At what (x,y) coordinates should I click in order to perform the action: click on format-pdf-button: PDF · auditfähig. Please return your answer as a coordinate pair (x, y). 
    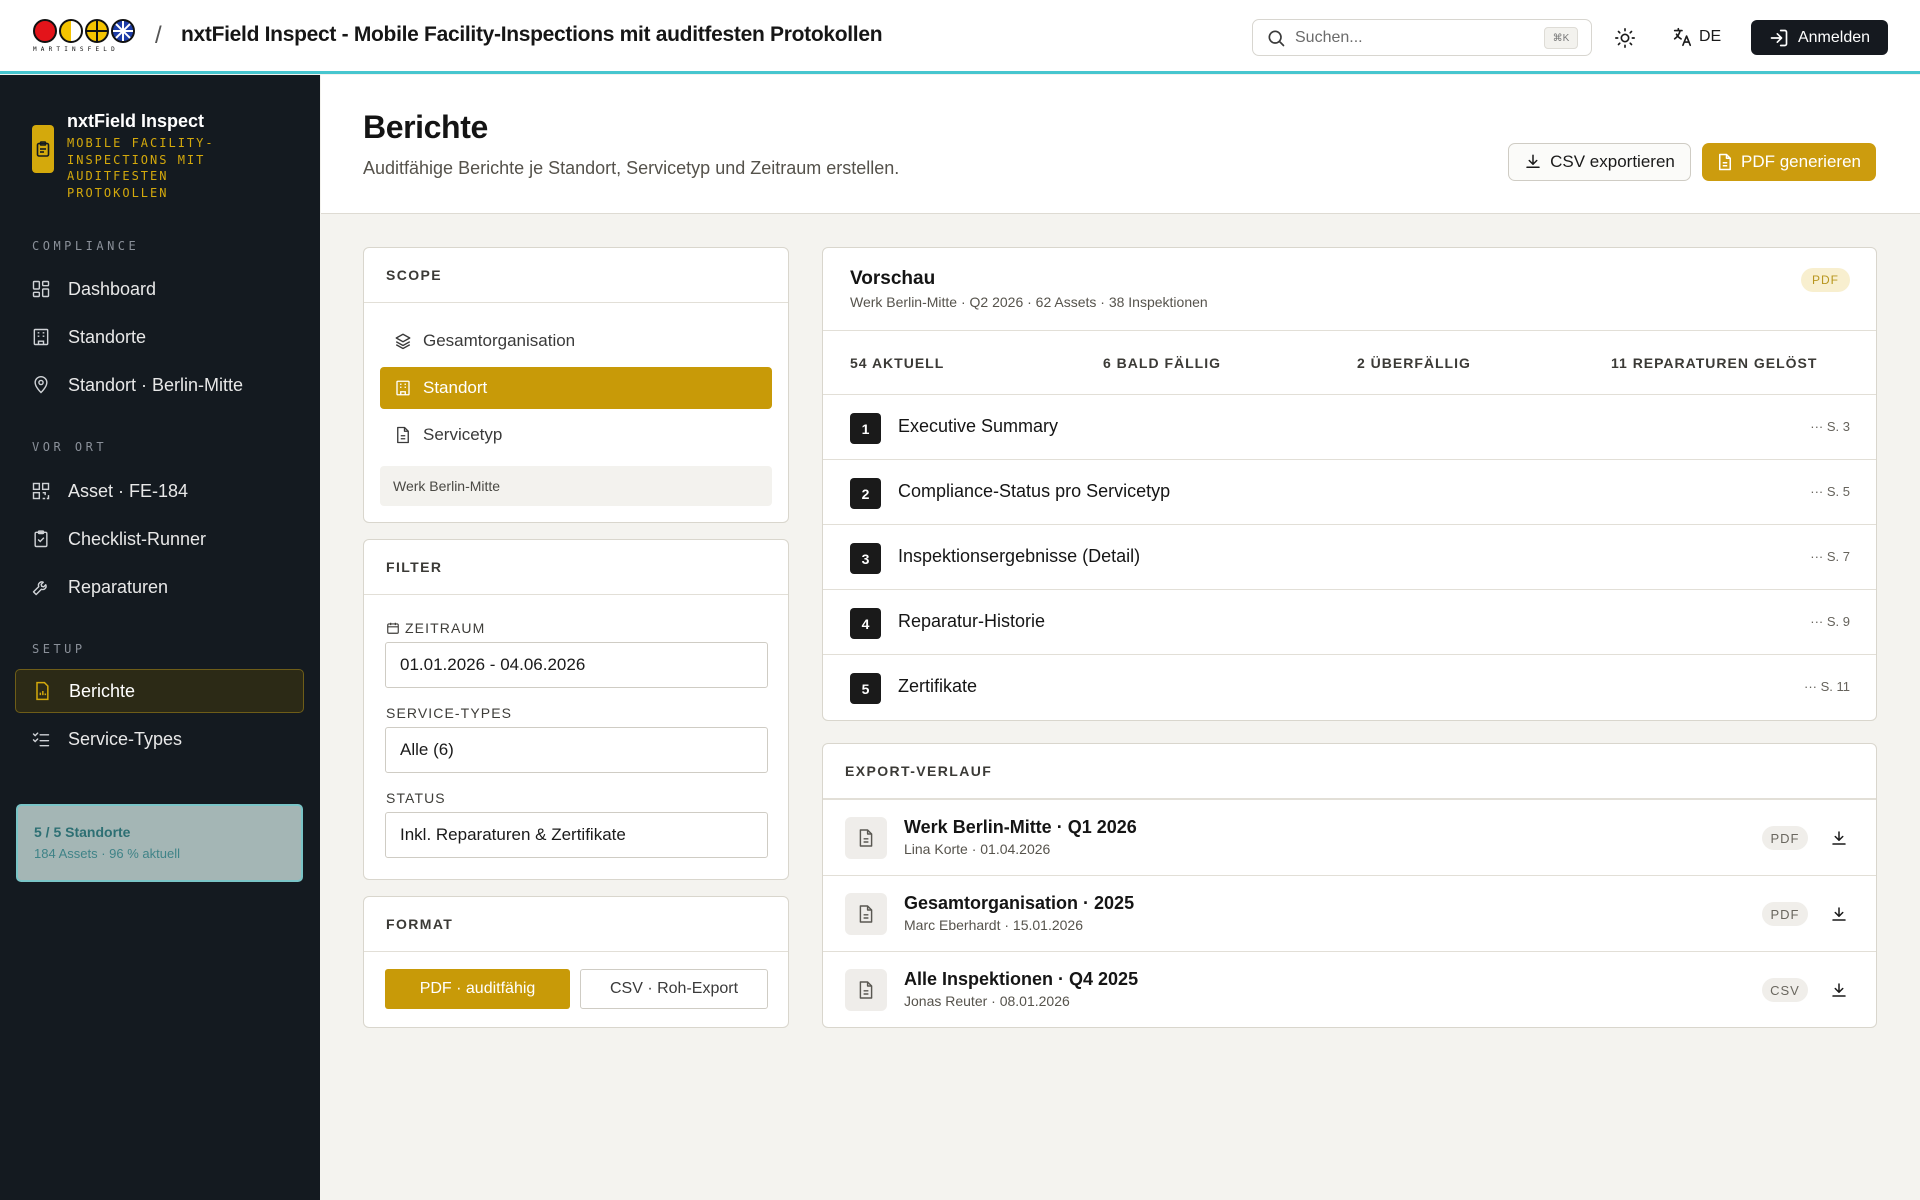
    Looking at the image, I should click on (477, 989).